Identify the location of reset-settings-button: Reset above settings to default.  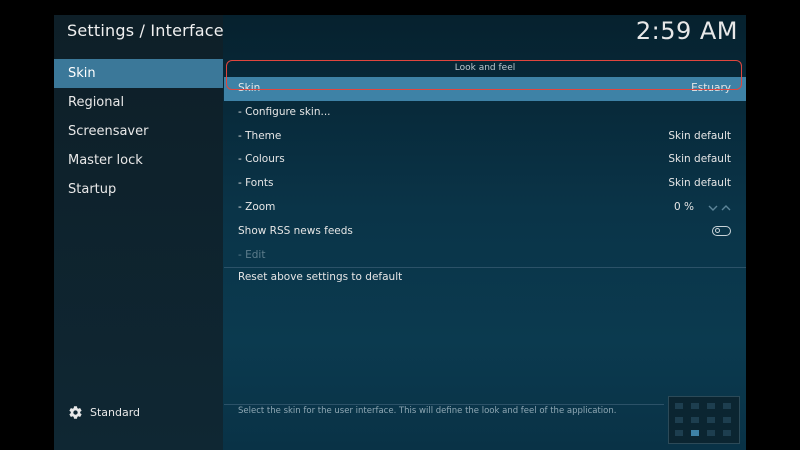
(485, 278).